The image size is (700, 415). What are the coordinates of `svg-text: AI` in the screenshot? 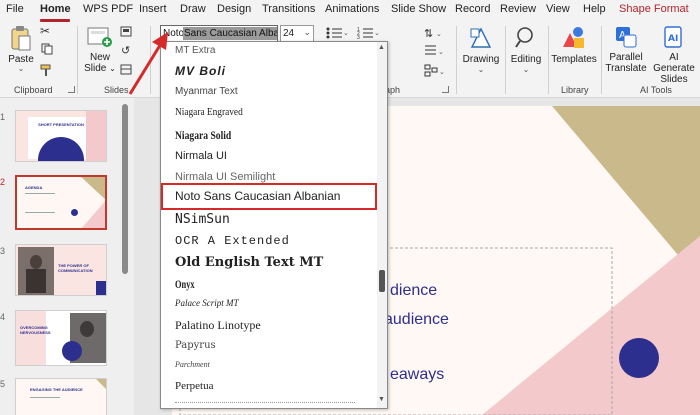 It's located at (673, 39).